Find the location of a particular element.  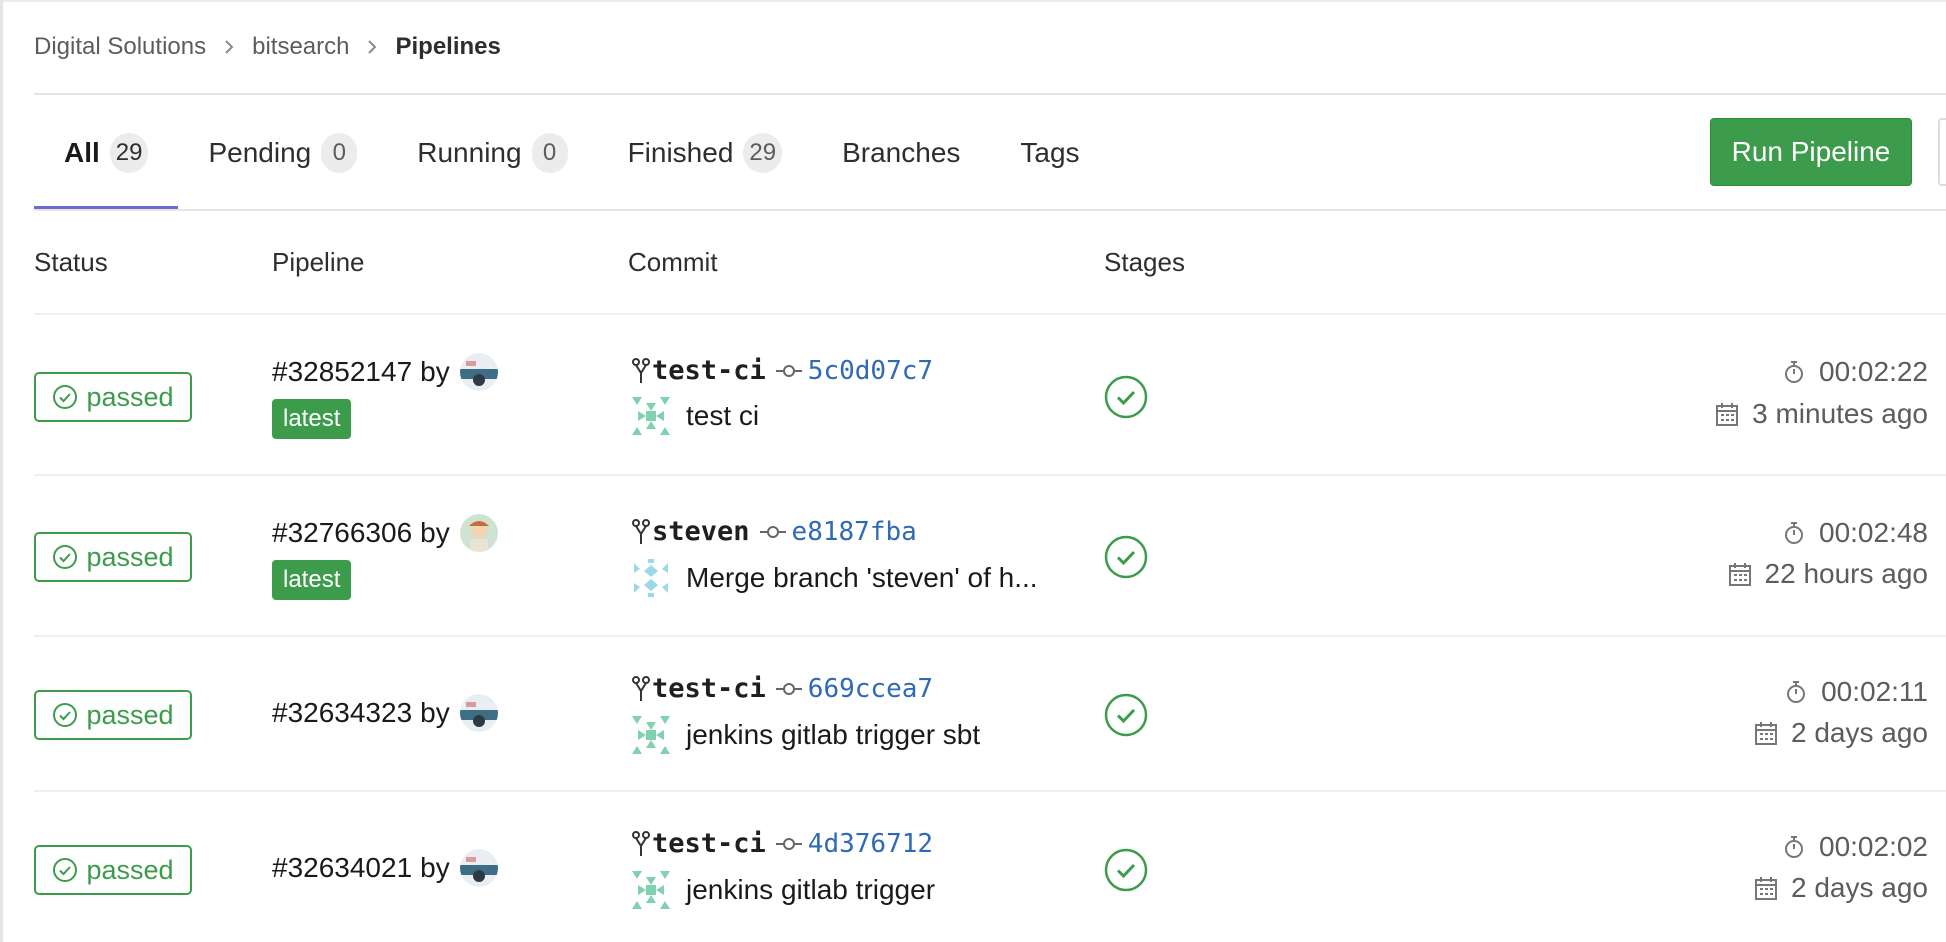

pipeline-finished-time: 22 hours ago is located at coordinates (1828, 574).